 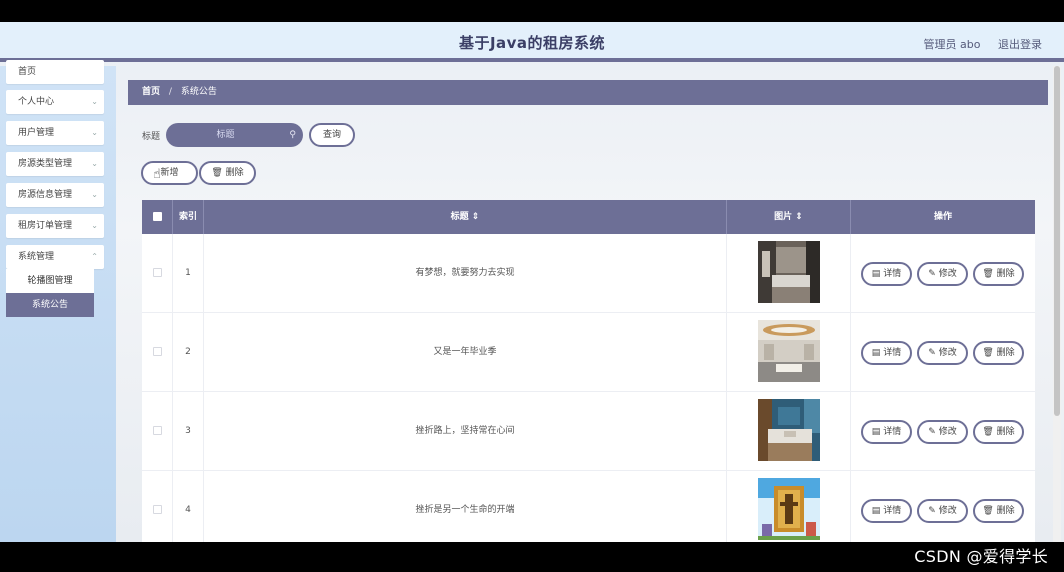 I want to click on header: 基于Java的租房系统 管理员 abo 退出登录, so click(x=532, y=42).